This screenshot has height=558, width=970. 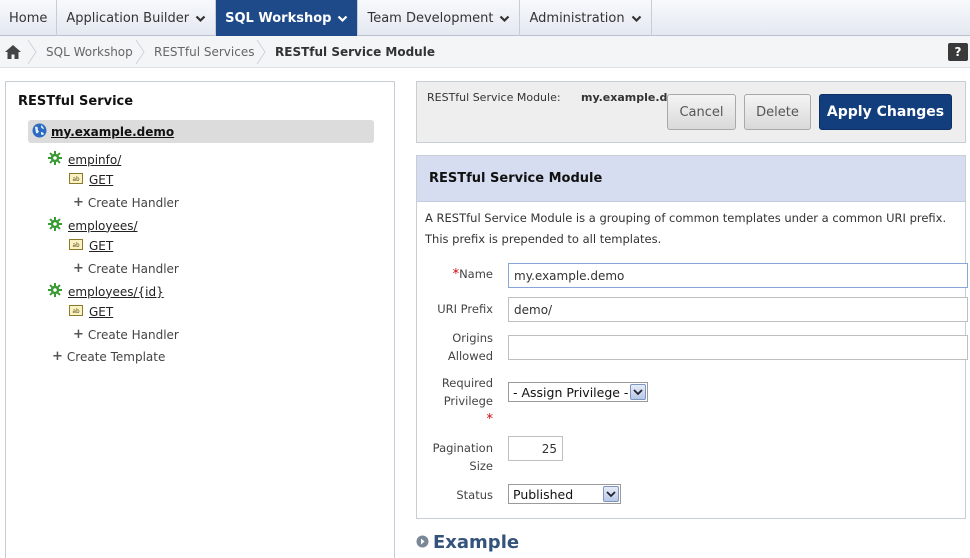 I want to click on tab-application-builder: Application Builder, so click(x=137, y=18).